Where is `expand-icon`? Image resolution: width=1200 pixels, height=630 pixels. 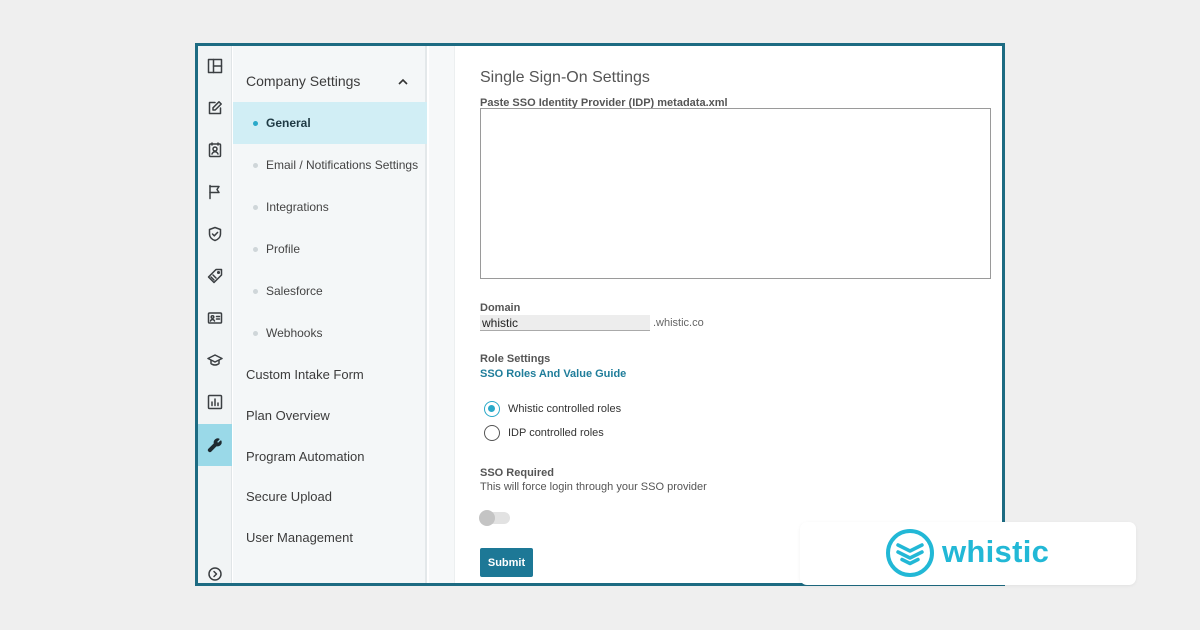 expand-icon is located at coordinates (215, 568).